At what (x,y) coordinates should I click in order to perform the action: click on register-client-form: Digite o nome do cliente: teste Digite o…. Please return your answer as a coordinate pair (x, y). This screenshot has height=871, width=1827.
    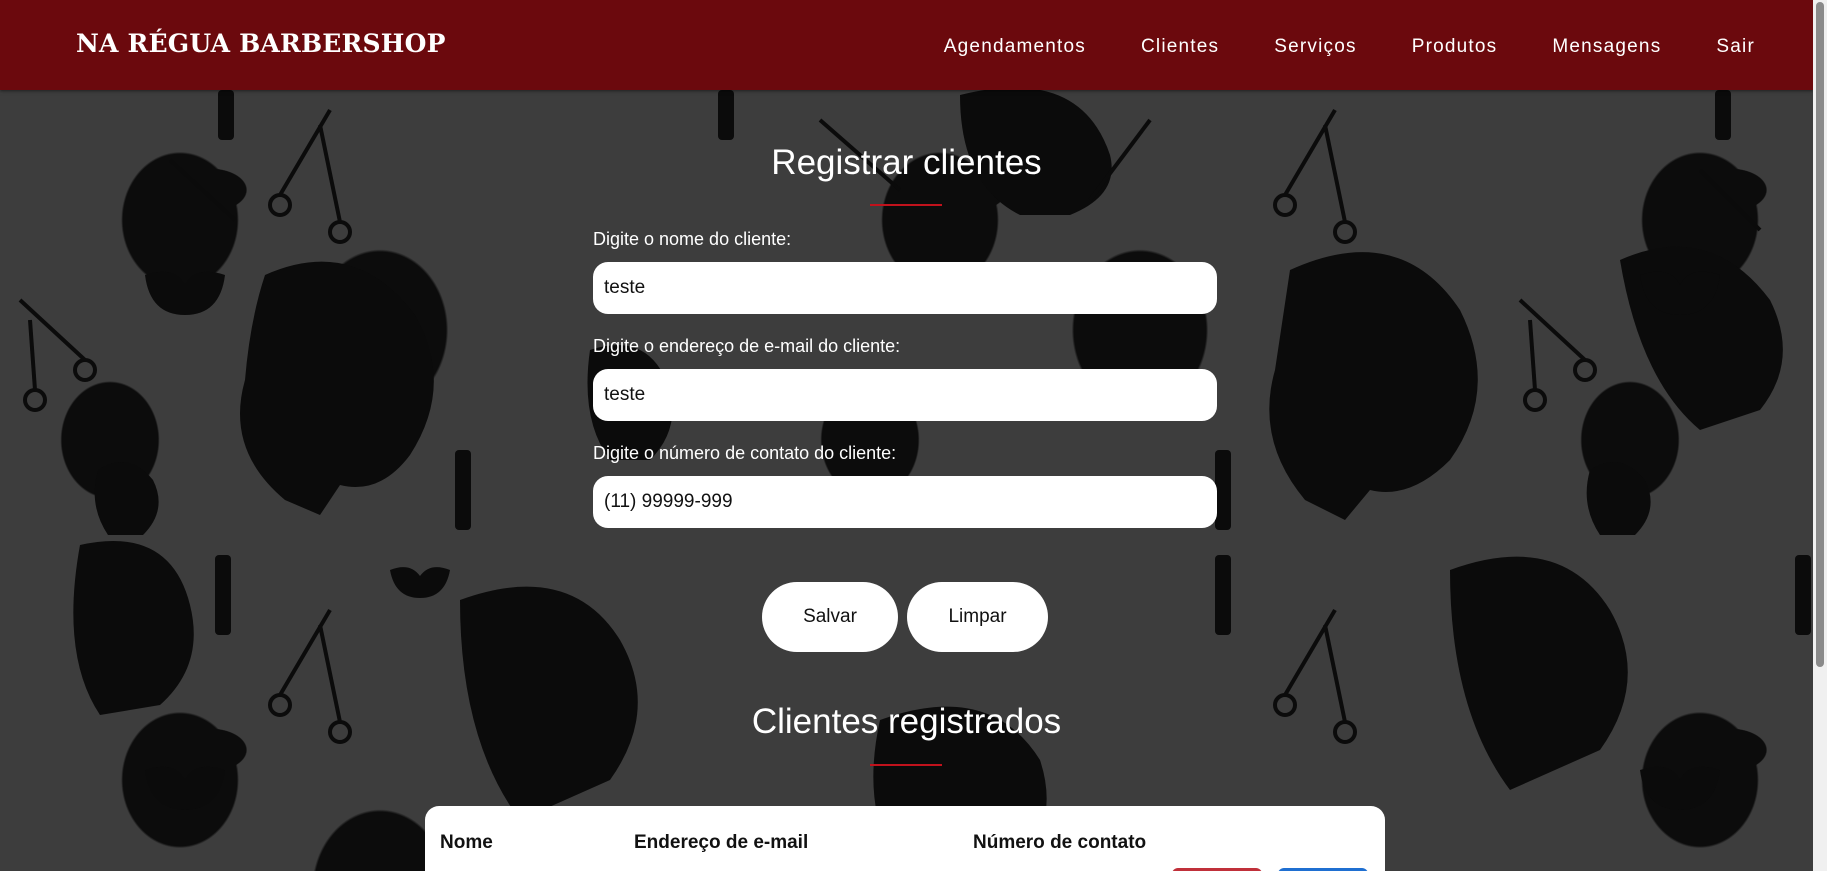
    Looking at the image, I should click on (905, 378).